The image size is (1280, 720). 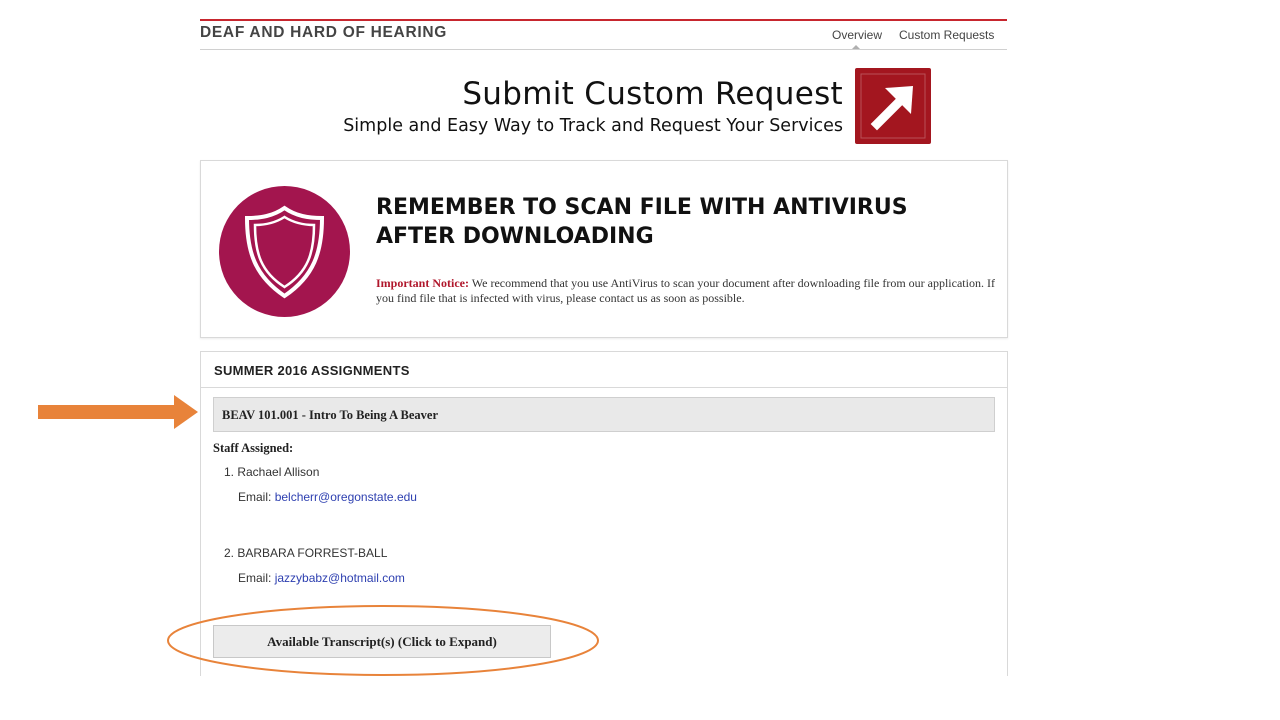 What do you see at coordinates (422, 283) in the screenshot?
I see `notice-label: Important Notice:` at bounding box center [422, 283].